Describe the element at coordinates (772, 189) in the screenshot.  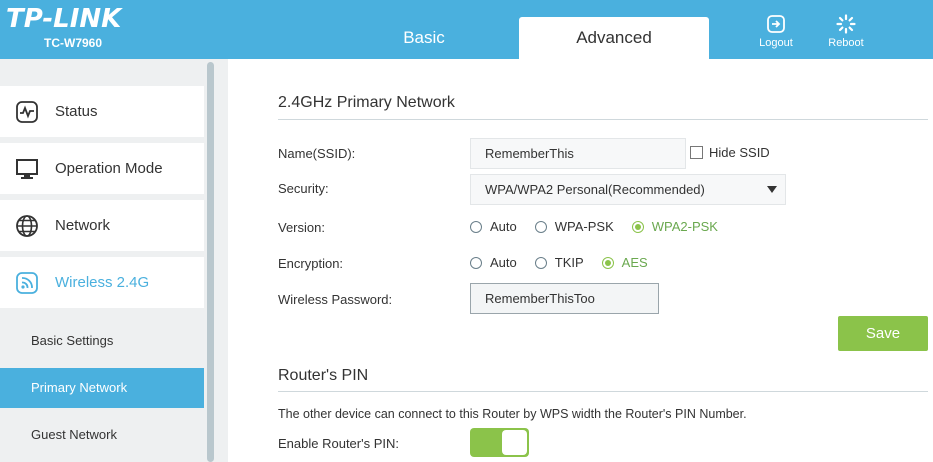
I see `caret-down-icon` at that location.